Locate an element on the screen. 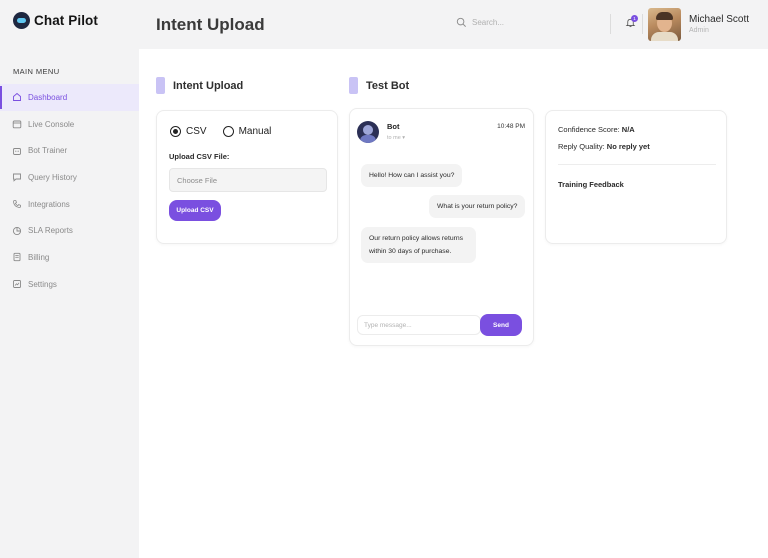 This screenshot has width=768, height=558. user-role: Admin is located at coordinates (699, 30).